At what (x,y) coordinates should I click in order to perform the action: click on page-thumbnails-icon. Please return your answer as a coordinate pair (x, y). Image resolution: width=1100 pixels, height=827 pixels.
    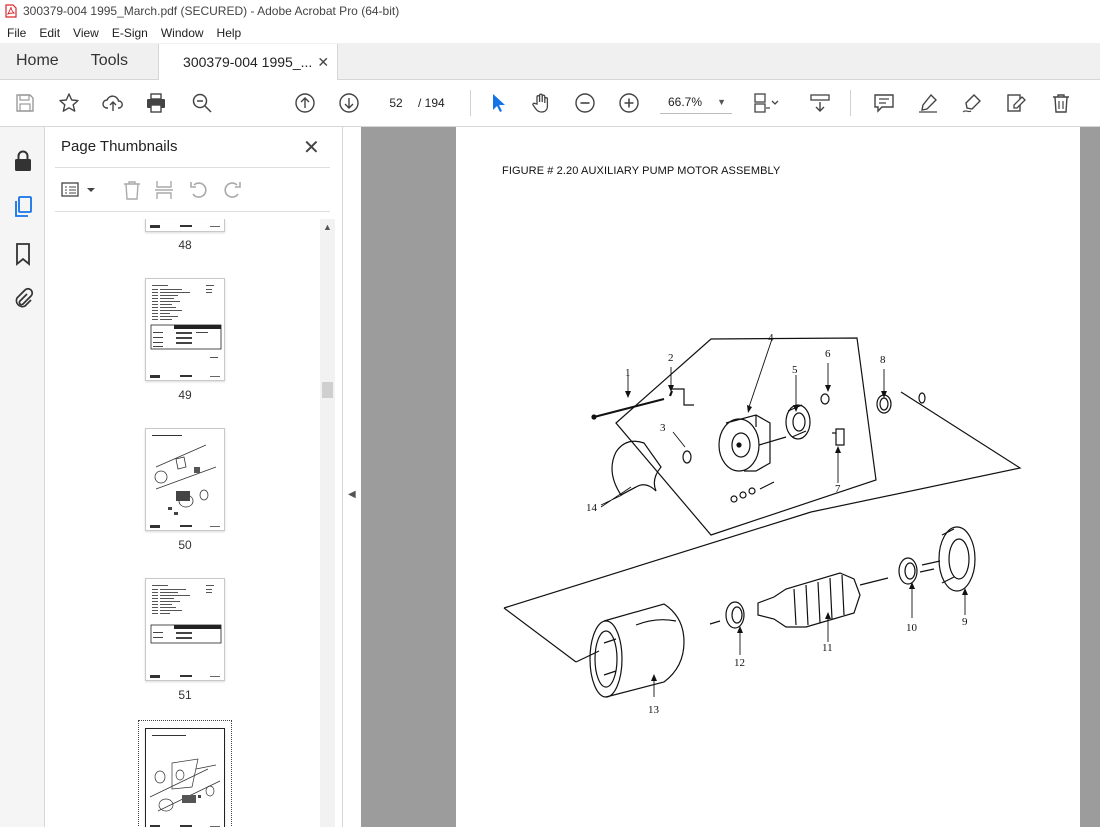
    Looking at the image, I should click on (23, 207).